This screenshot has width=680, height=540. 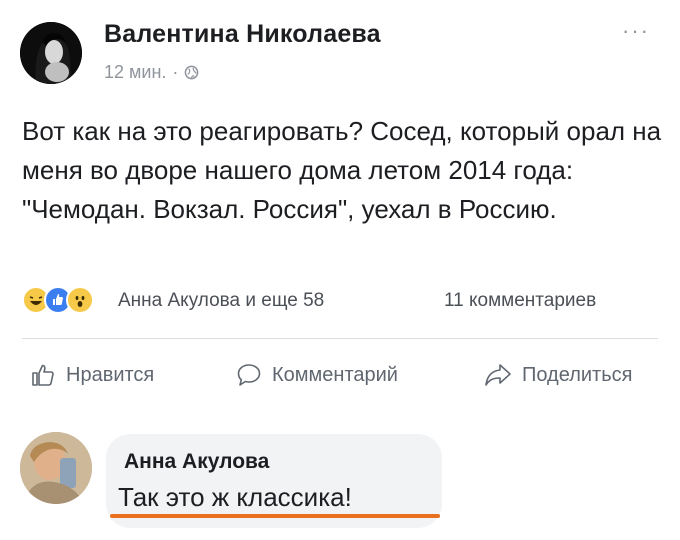 What do you see at coordinates (577, 374) in the screenshot?
I see `share-label: Поделиться` at bounding box center [577, 374].